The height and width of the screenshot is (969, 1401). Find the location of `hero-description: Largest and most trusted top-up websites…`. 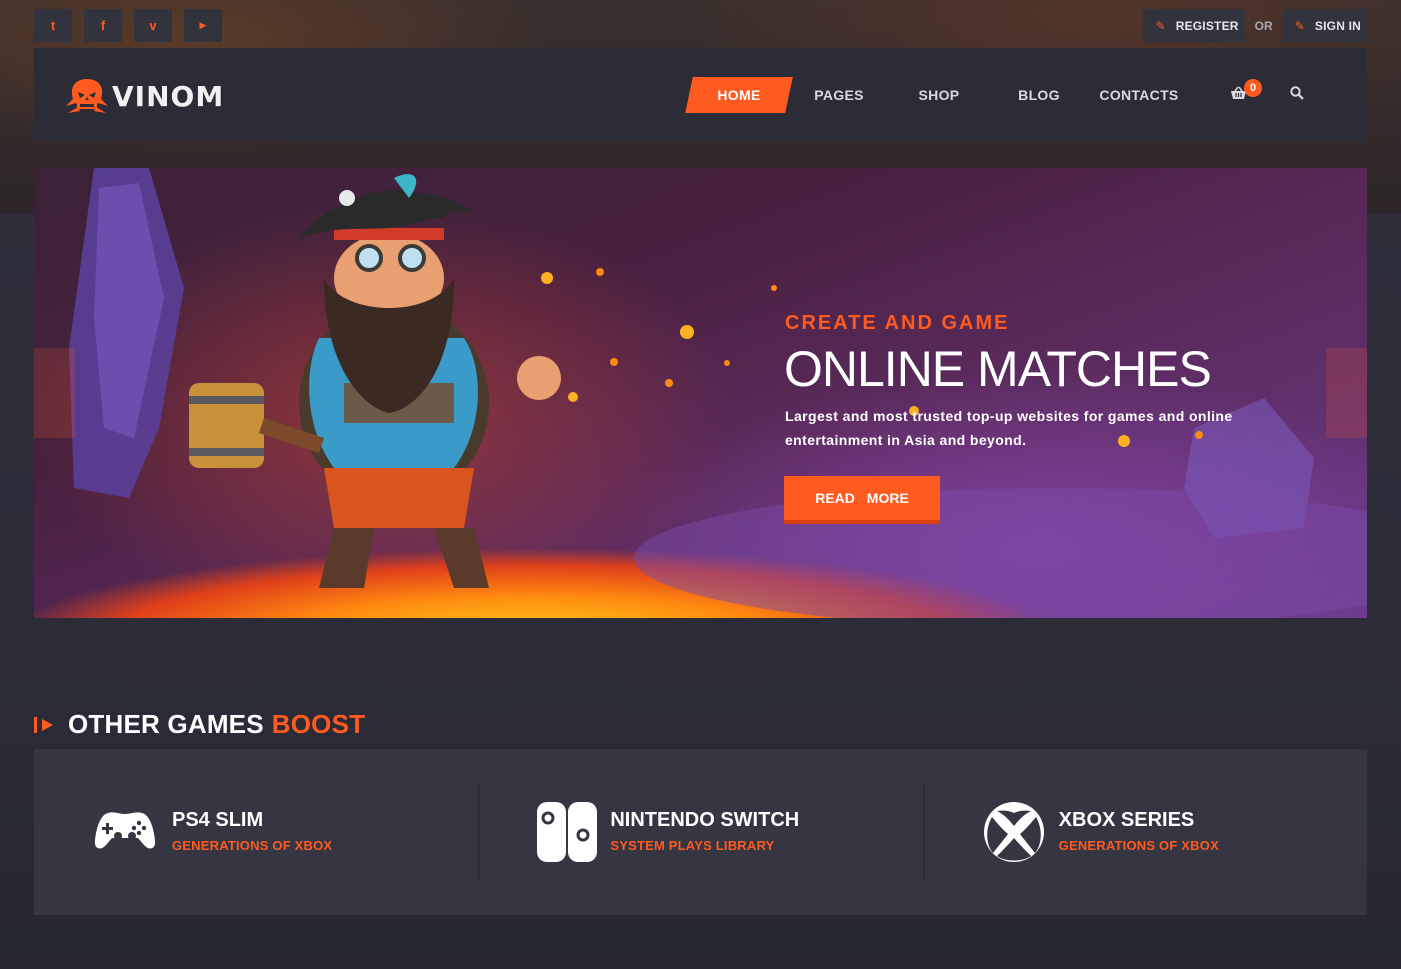

hero-description: Largest and most trusted top-up websites… is located at coordinates (1009, 428).